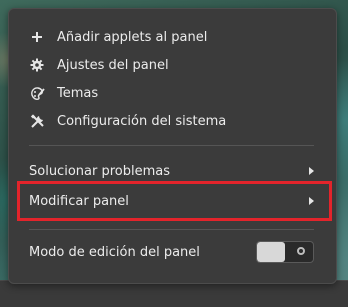  I want to click on highlight-box, so click(174, 201).